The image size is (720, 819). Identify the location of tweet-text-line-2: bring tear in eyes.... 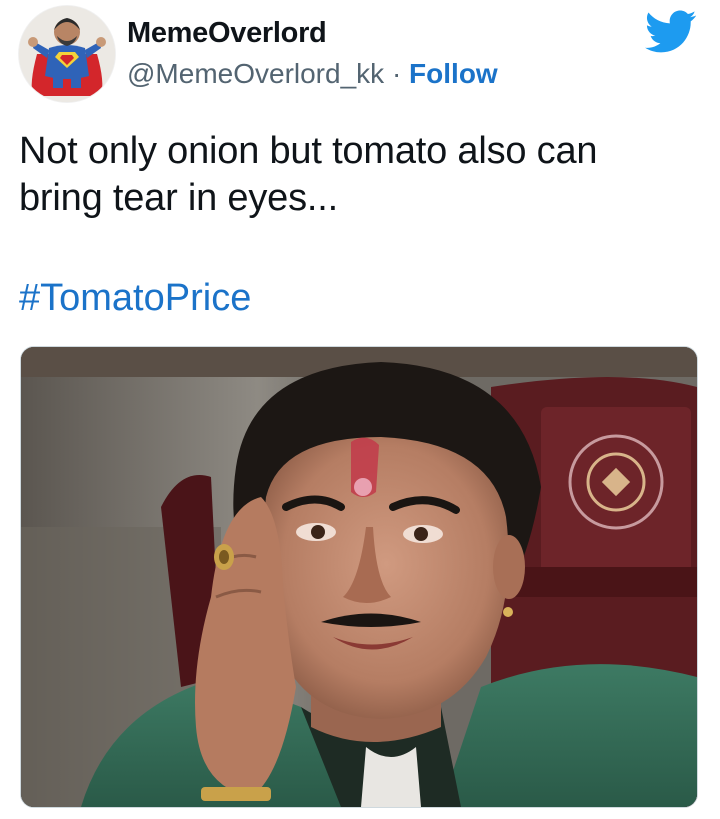
(178, 198).